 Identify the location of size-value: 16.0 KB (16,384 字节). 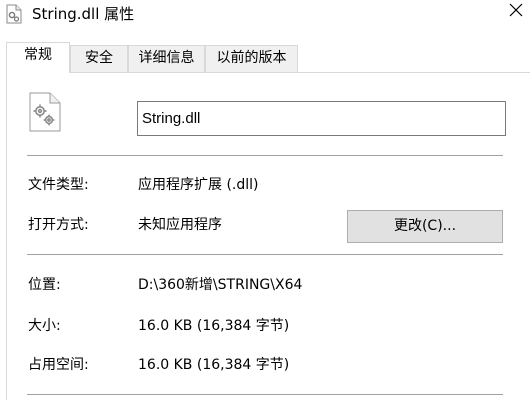
(214, 326).